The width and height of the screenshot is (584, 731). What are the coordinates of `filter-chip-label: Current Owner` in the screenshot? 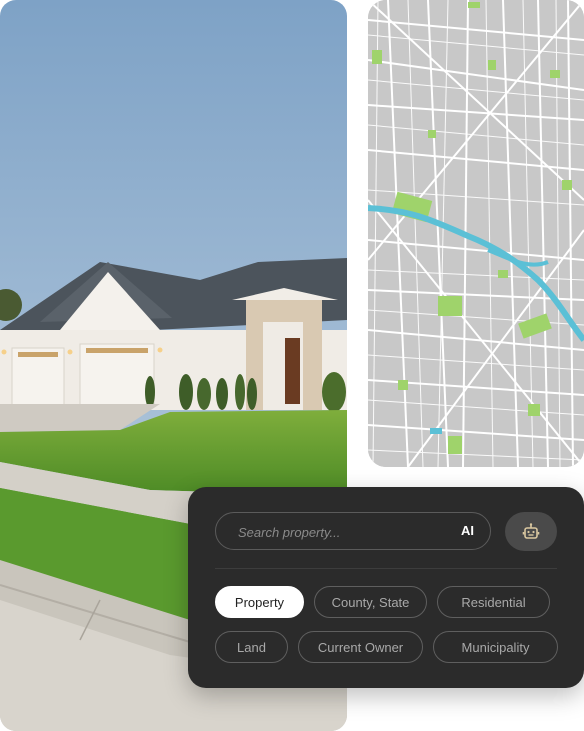 It's located at (360, 647).